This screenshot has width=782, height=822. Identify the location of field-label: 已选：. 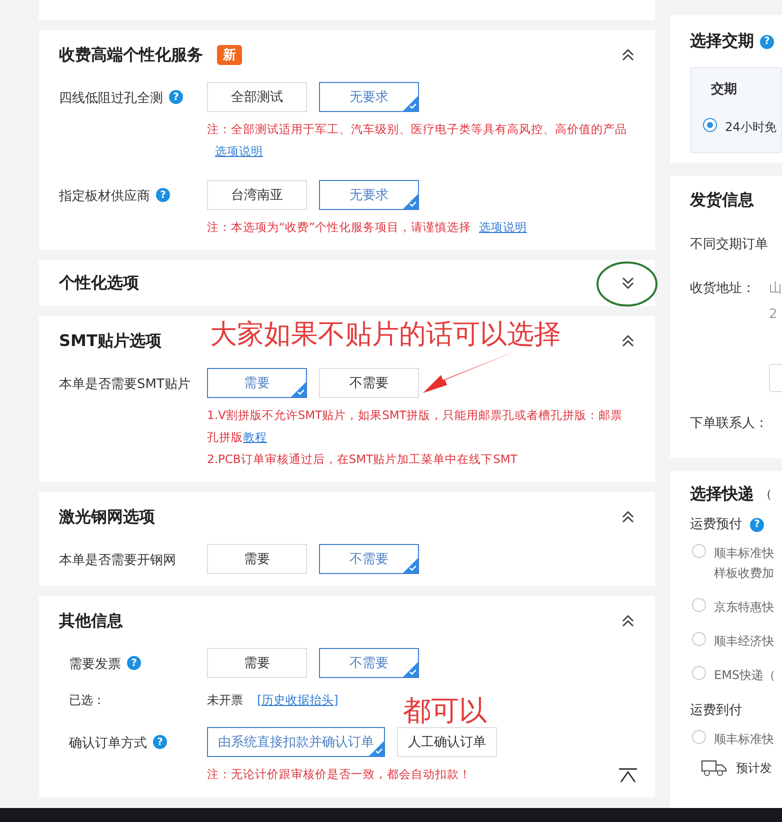
(87, 700).